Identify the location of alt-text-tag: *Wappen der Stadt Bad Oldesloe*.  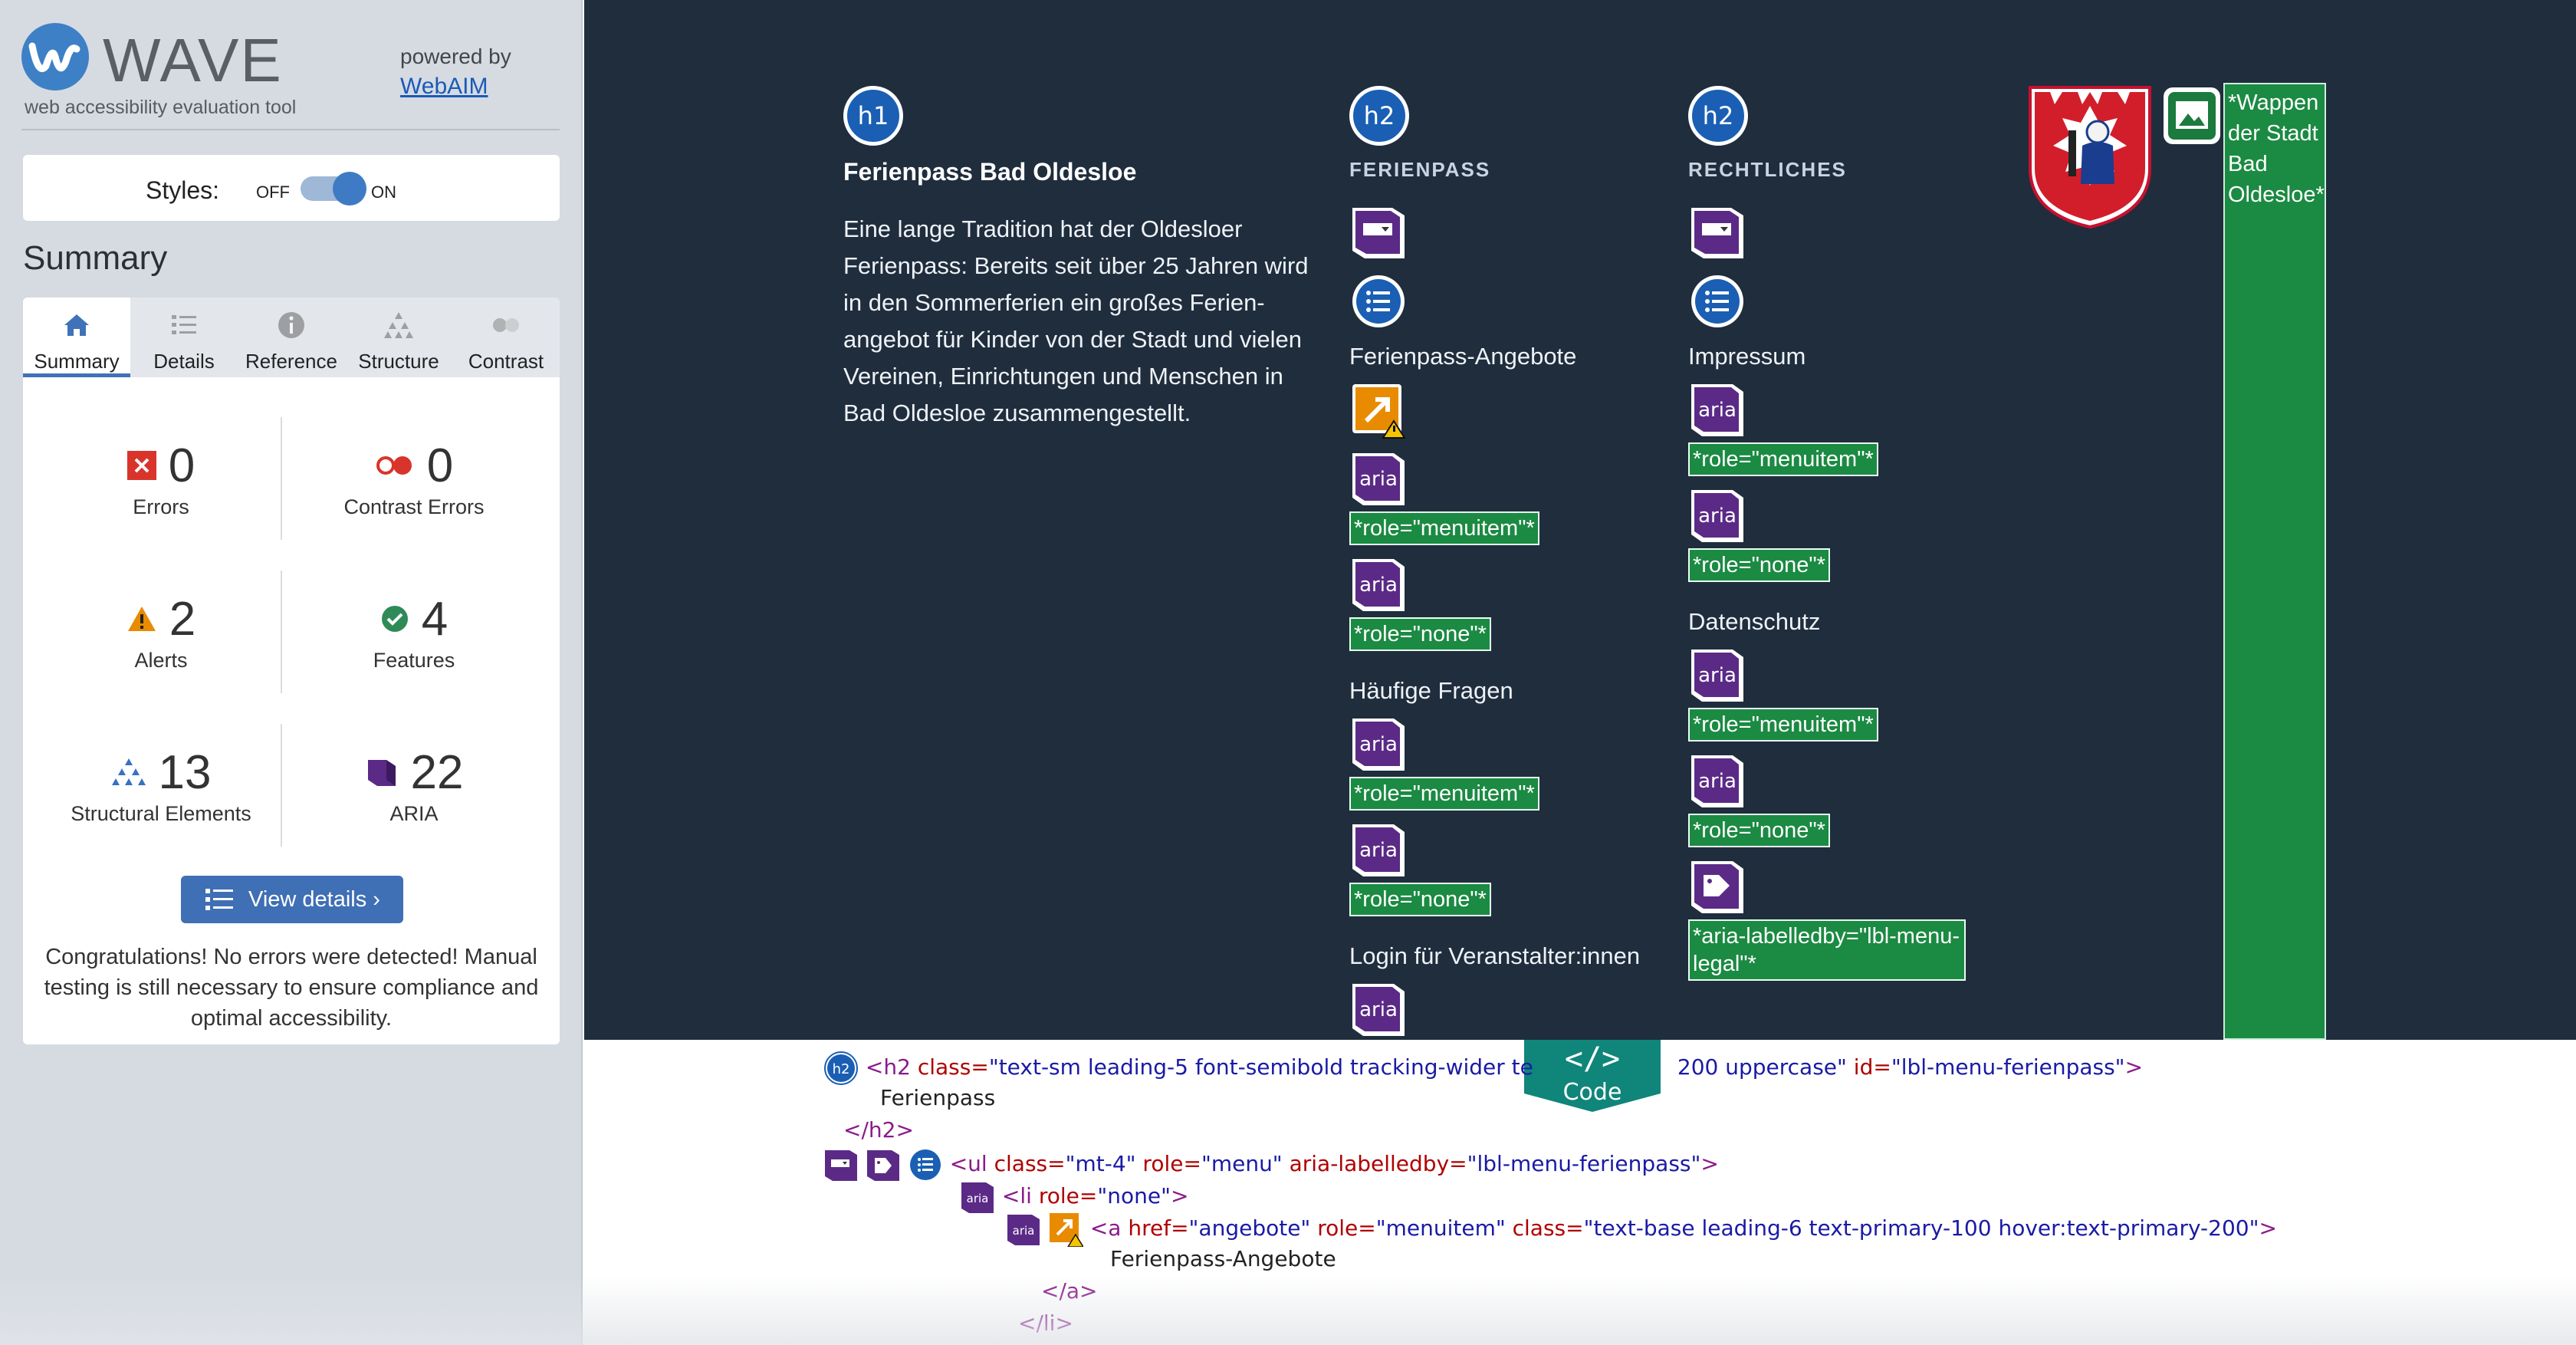
(2274, 561).